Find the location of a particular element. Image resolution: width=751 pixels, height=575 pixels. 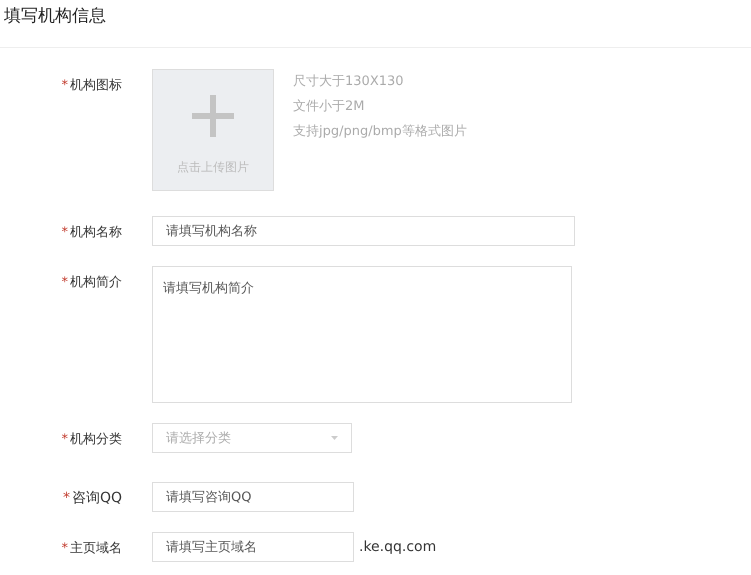

hint-text: 支持jpg/png/bmp等格式图片 is located at coordinates (380, 132).